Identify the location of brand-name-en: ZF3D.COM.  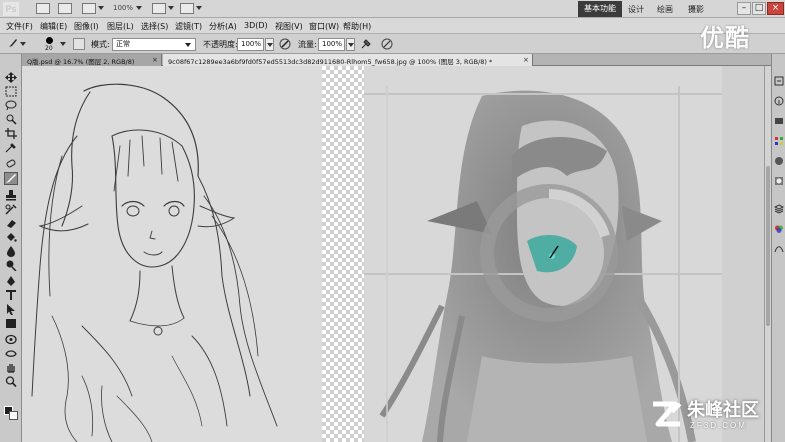
(718, 425).